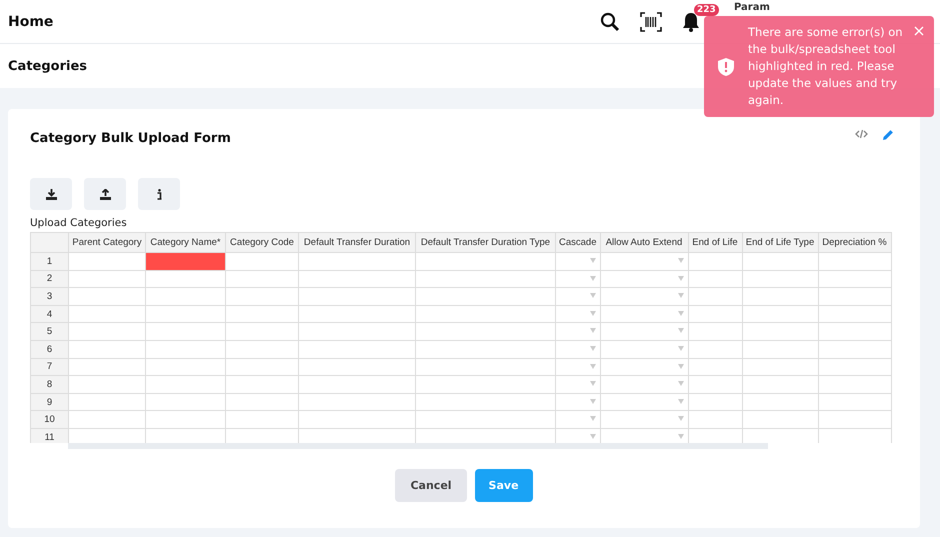 The image size is (940, 537). Describe the element at coordinates (861, 135) in the screenshot. I see `code-icon` at that location.